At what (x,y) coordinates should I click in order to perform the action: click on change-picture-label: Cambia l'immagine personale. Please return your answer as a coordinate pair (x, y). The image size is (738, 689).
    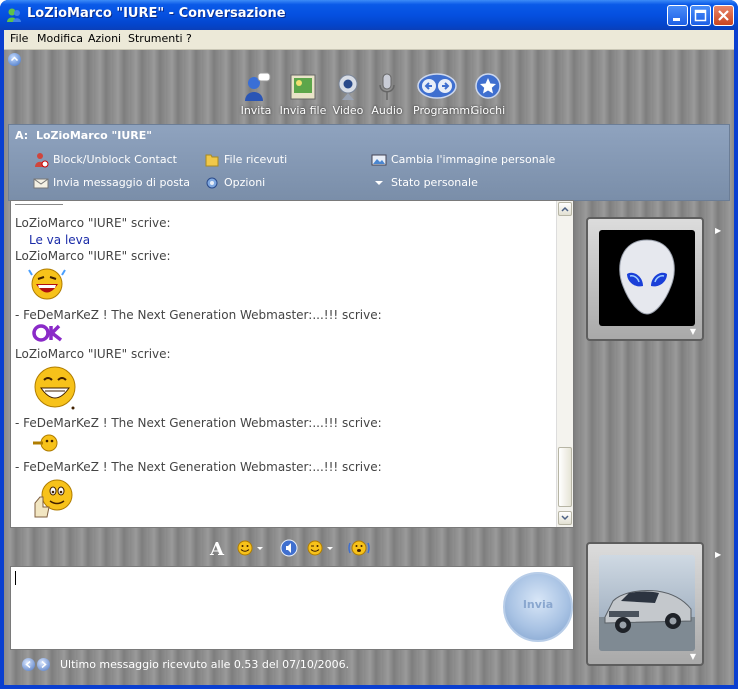
    Looking at the image, I should click on (473, 159).